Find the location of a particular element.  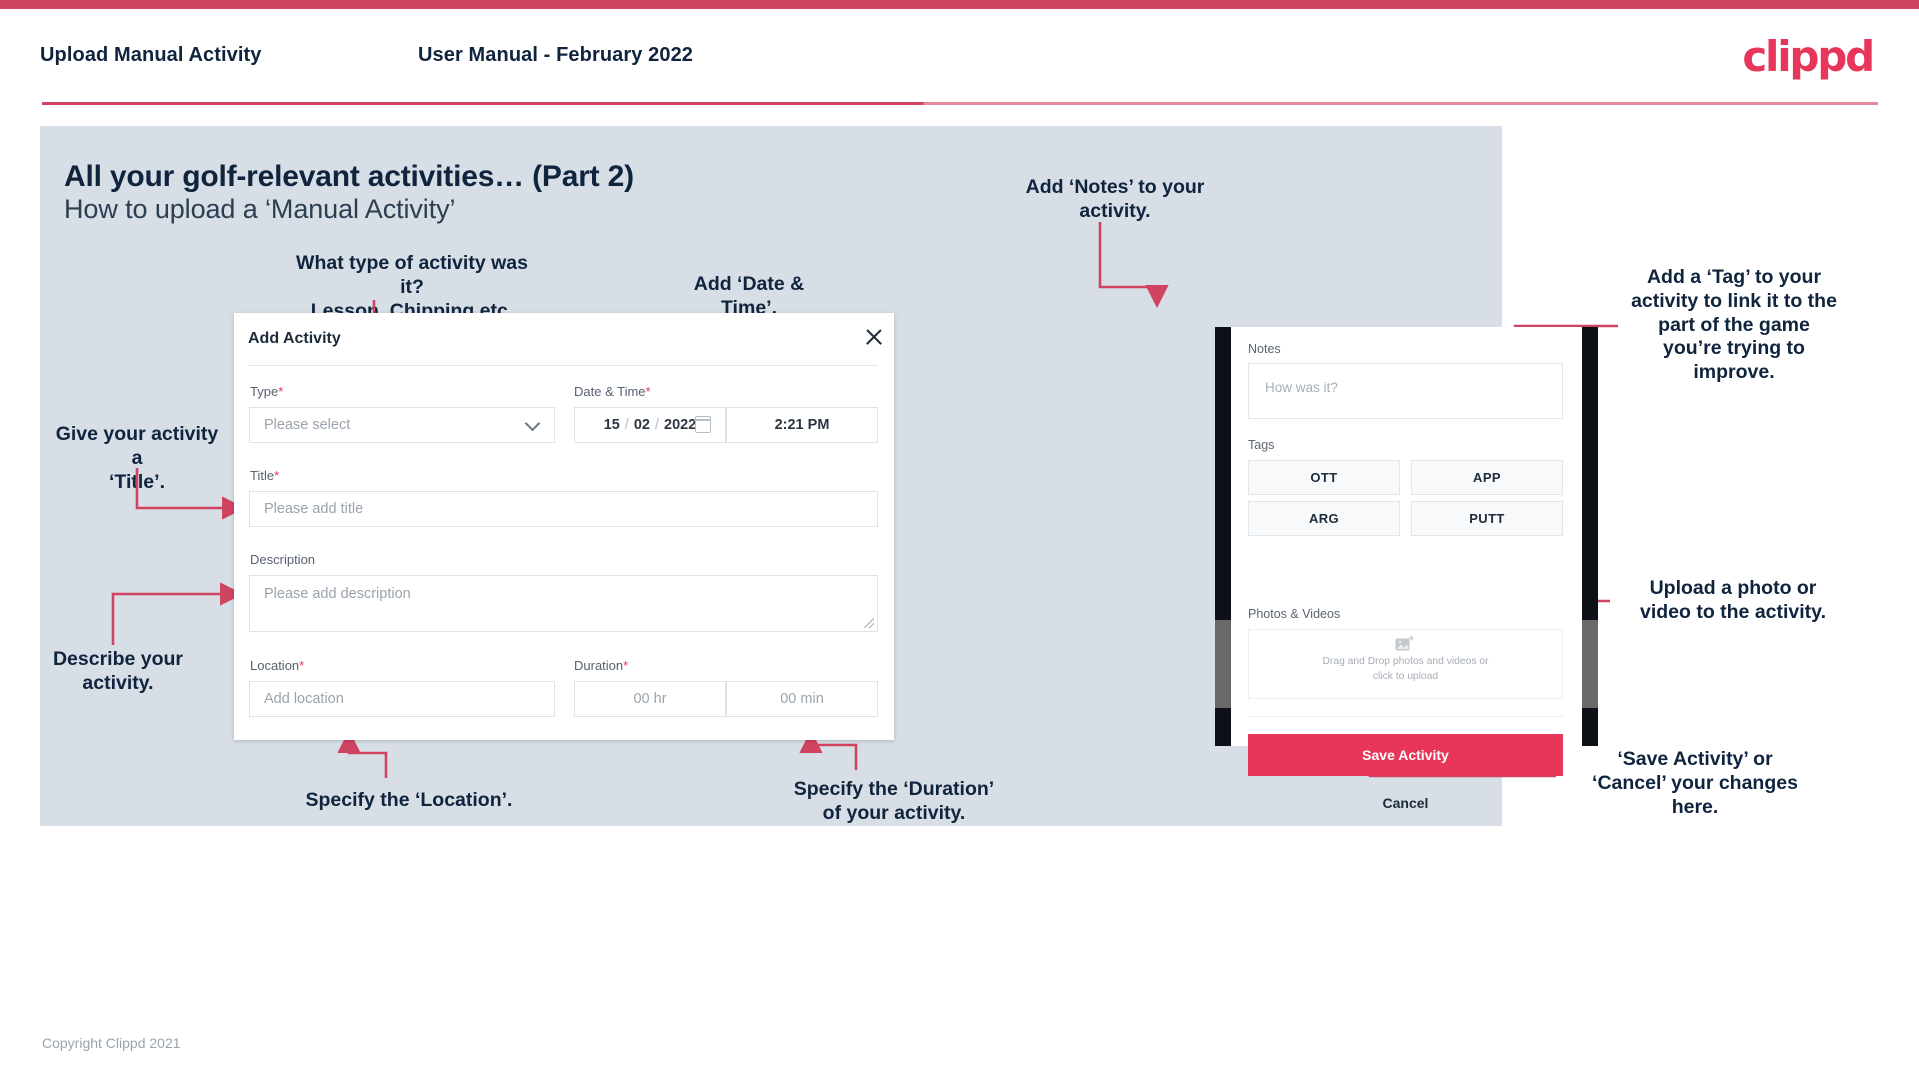

callout-description-line2: activity. is located at coordinates (118, 682).